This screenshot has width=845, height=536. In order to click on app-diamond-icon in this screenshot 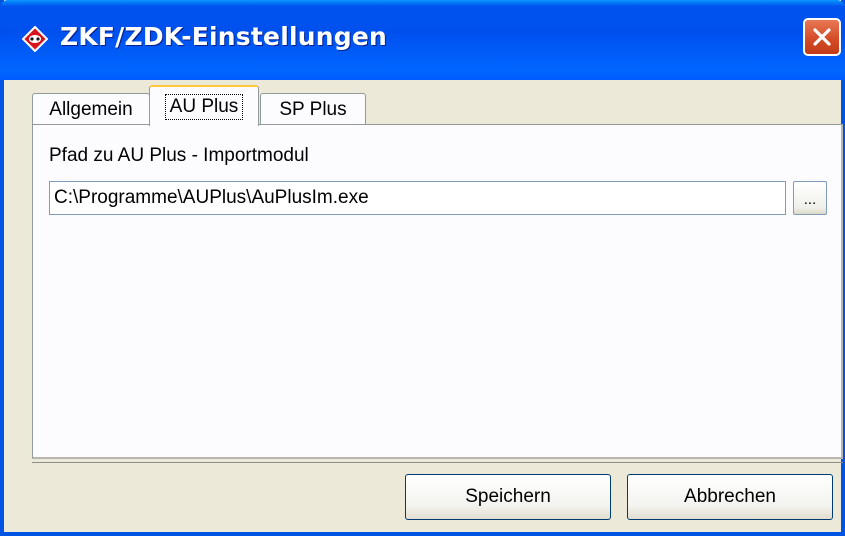, I will do `click(35, 39)`.